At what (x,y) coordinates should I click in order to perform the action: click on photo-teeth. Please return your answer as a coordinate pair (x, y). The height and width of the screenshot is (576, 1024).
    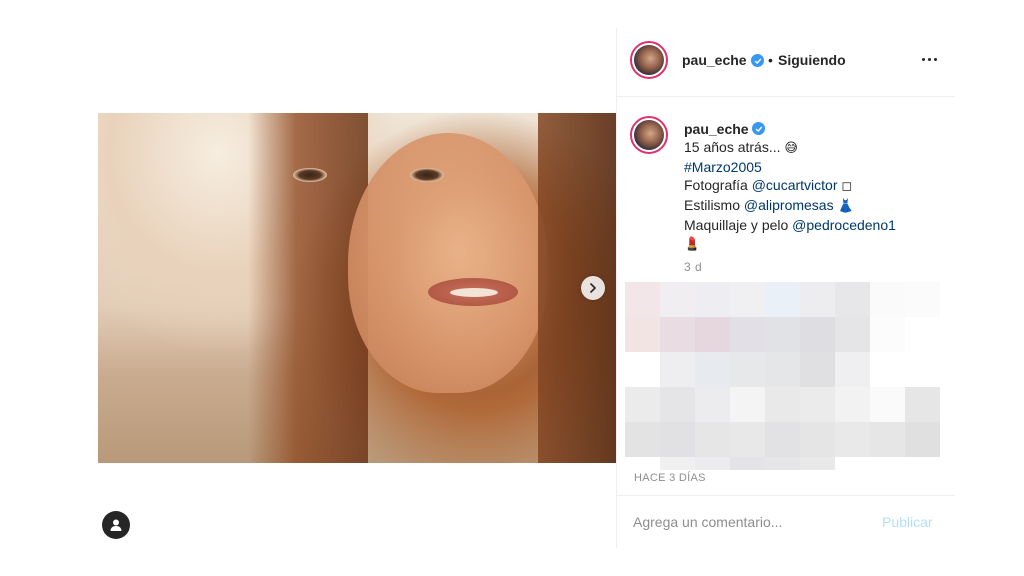
    Looking at the image, I should click on (474, 292).